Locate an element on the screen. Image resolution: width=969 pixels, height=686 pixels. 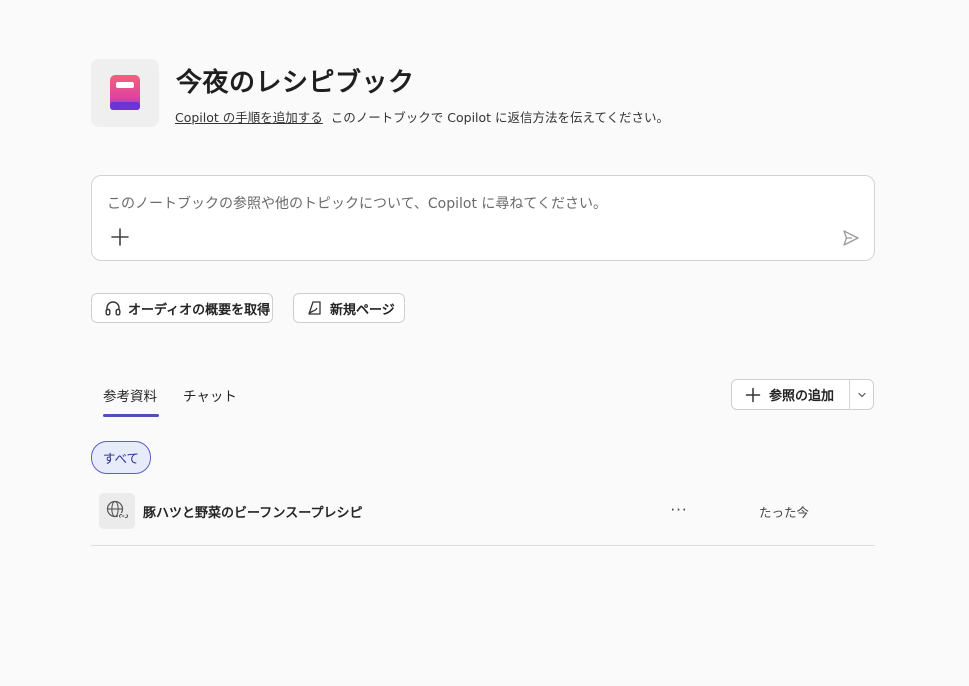
headphones-icon is located at coordinates (113, 308).